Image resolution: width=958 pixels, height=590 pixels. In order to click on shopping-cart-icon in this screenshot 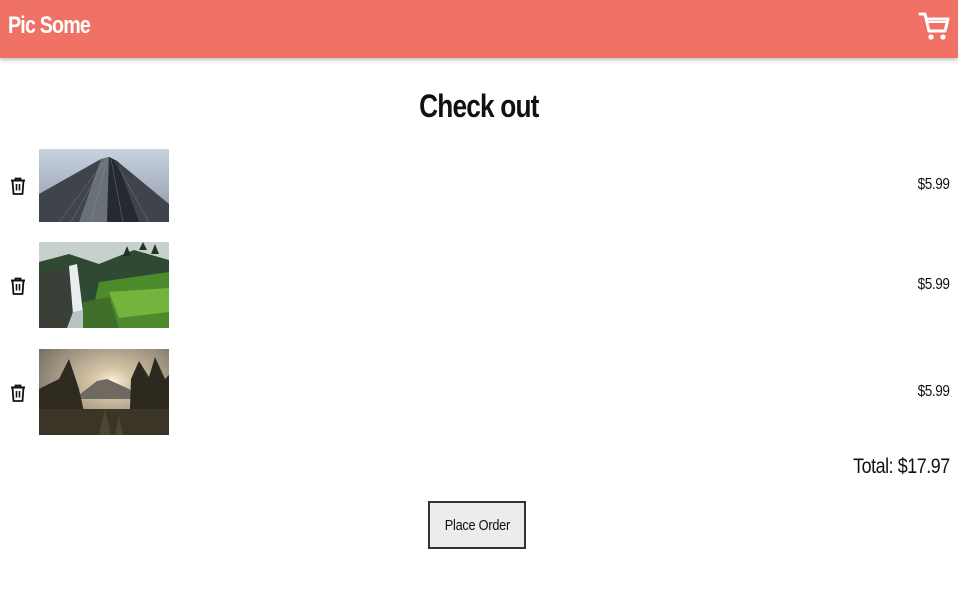, I will do `click(934, 26)`.